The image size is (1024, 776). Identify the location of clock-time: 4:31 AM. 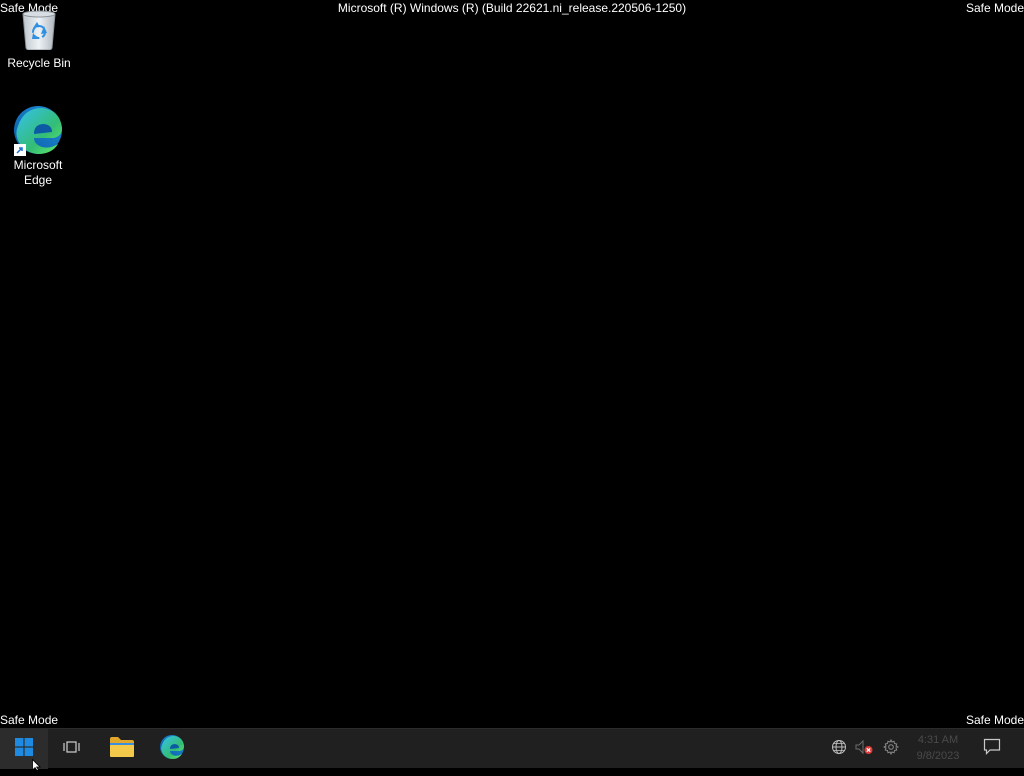
(938, 740).